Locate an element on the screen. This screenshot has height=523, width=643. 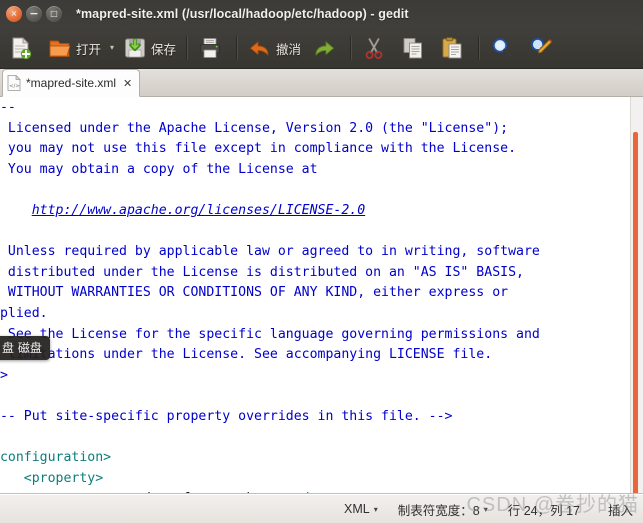
cut-button is located at coordinates (376, 48).